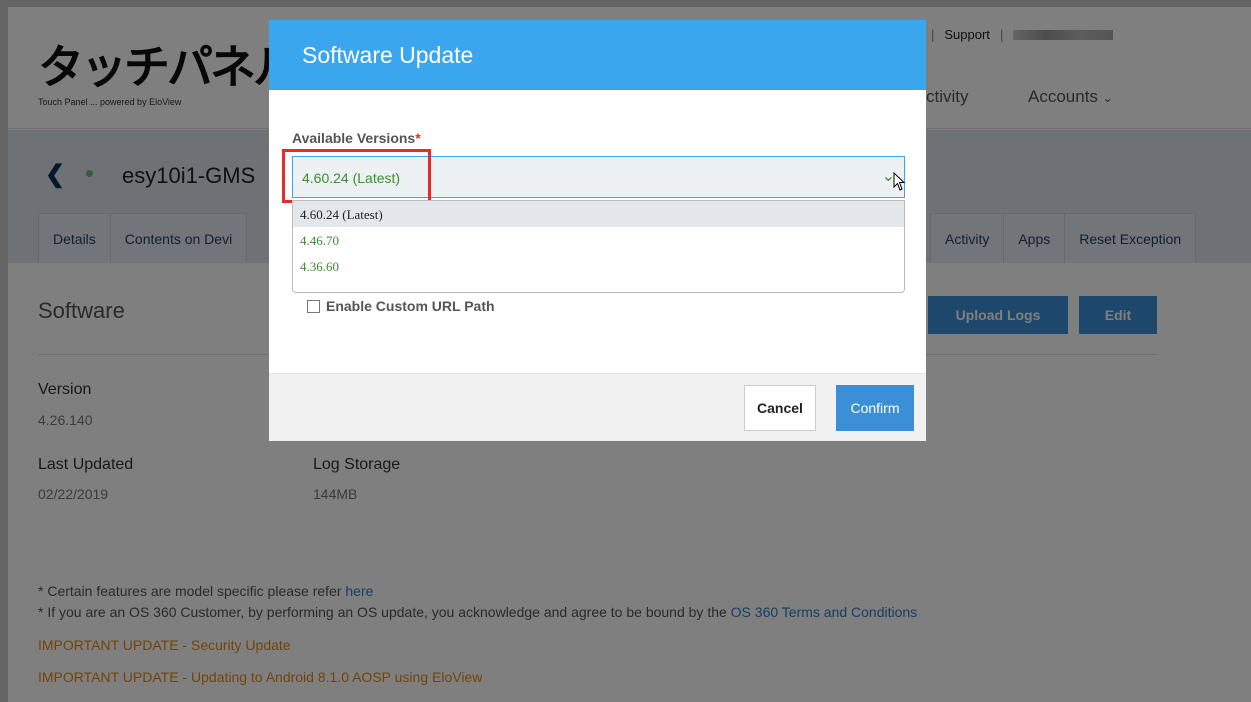  What do you see at coordinates (597, 407) in the screenshot?
I see `modal-footer: Cancel Confirm` at bounding box center [597, 407].